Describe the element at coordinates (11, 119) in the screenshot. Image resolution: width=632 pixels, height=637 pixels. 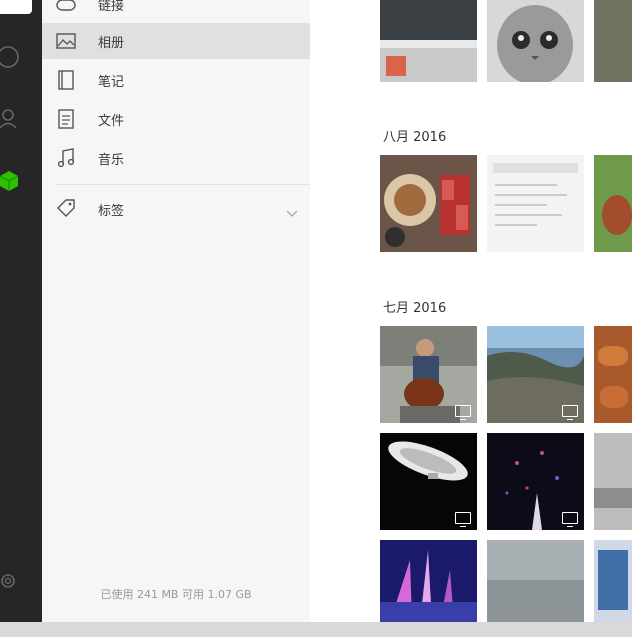
I see `contacts-icon` at that location.